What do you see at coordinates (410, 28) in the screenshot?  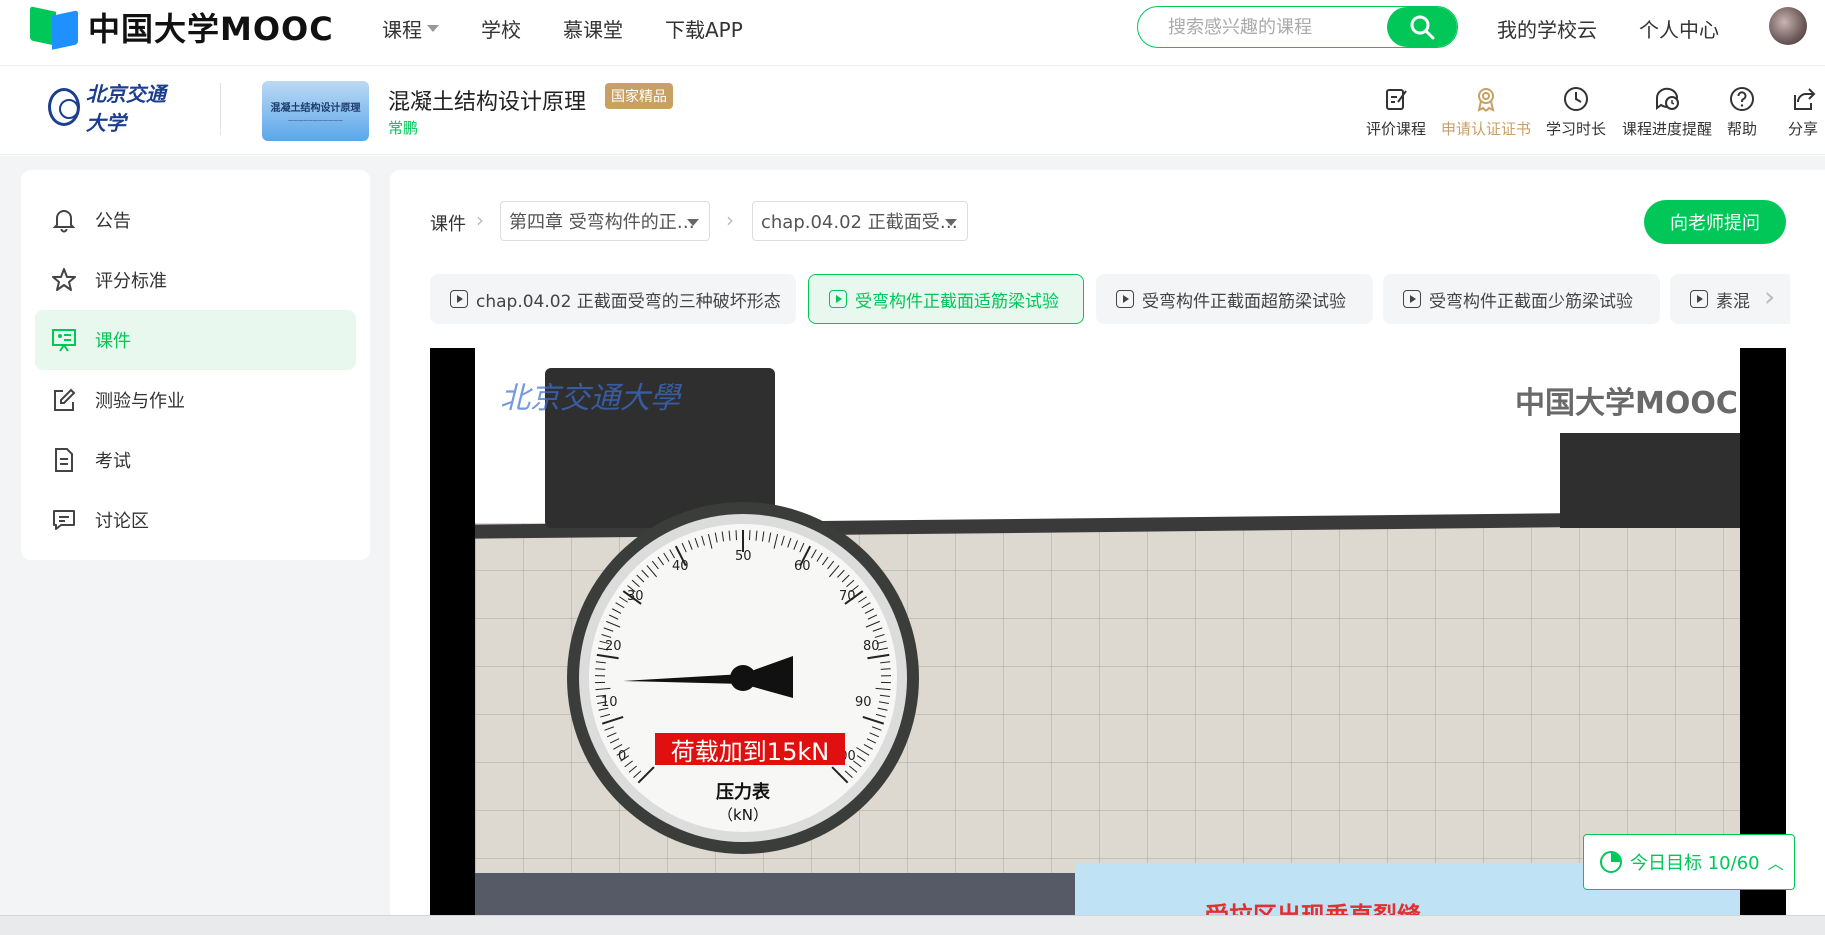 I see `nav-courses: 课程` at bounding box center [410, 28].